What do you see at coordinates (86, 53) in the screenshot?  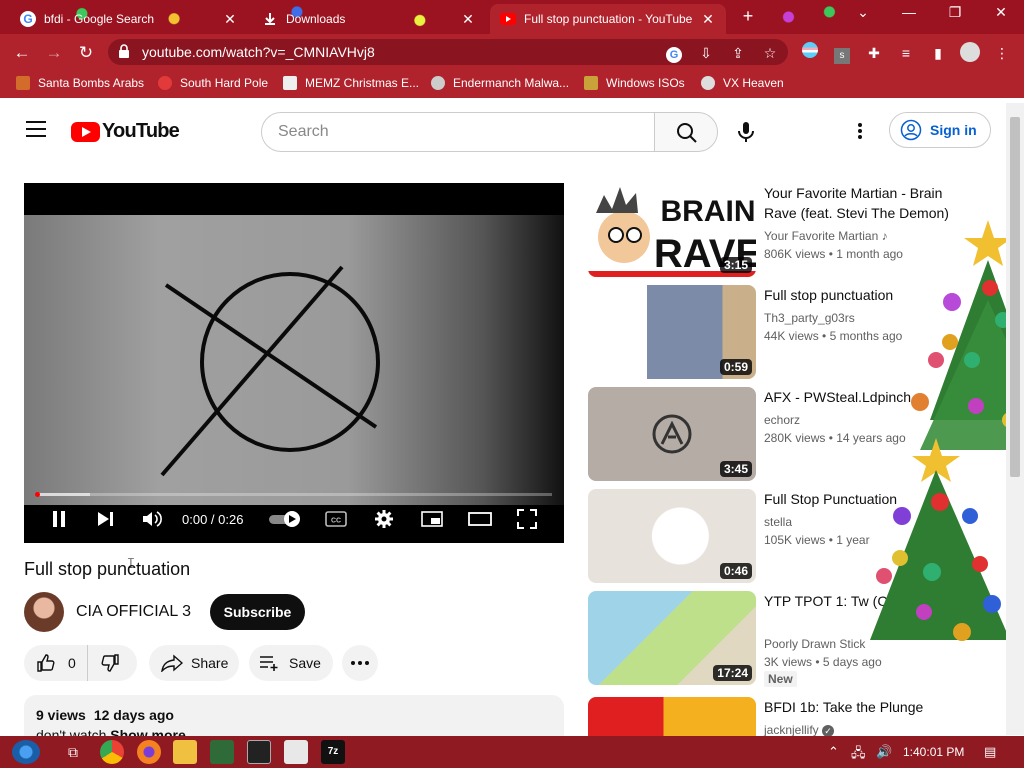 I see `reload-button: ↻` at bounding box center [86, 53].